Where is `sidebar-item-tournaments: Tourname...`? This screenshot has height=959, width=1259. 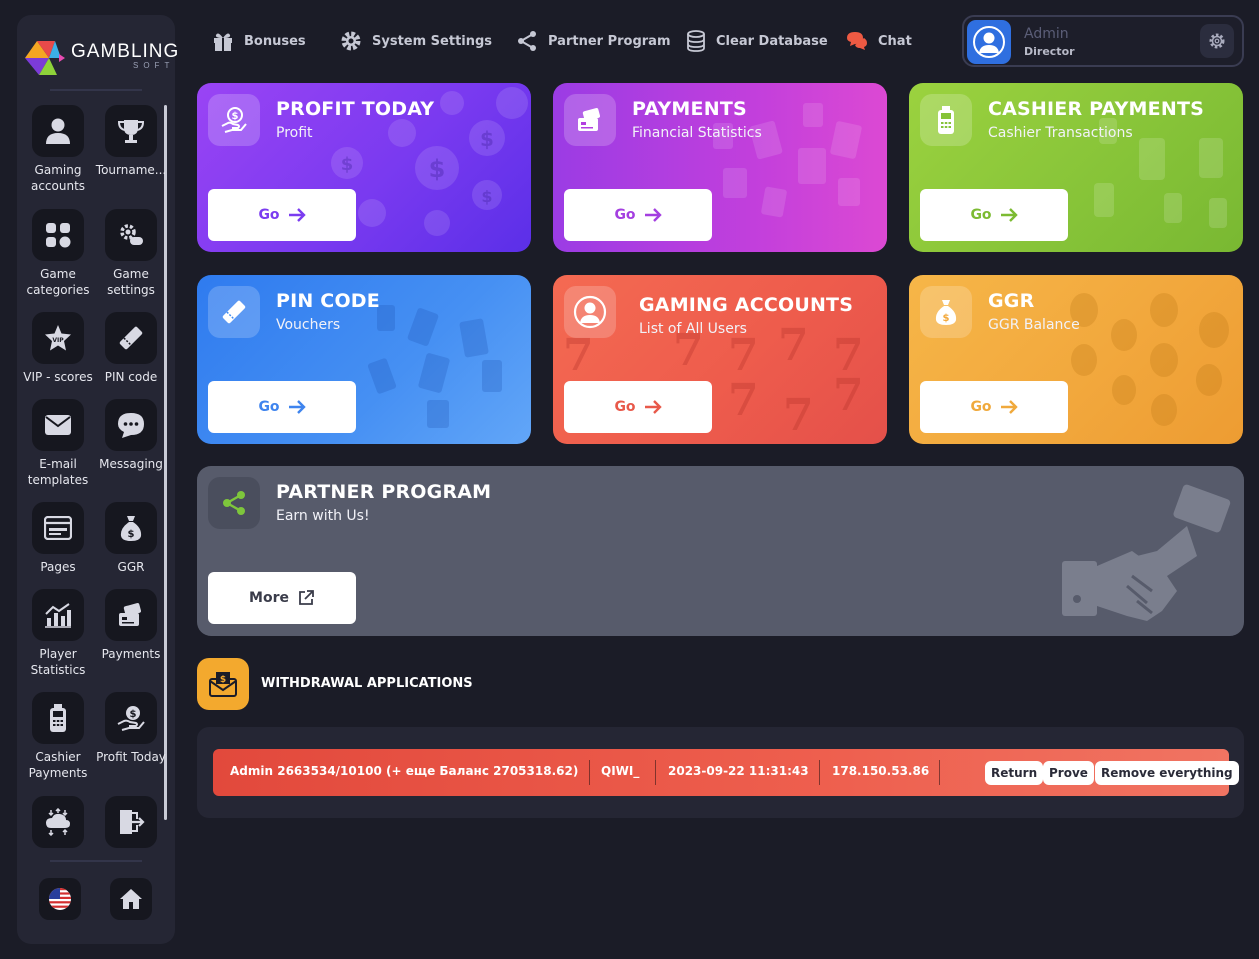
sidebar-item-tournaments: Tourname... is located at coordinates (131, 141).